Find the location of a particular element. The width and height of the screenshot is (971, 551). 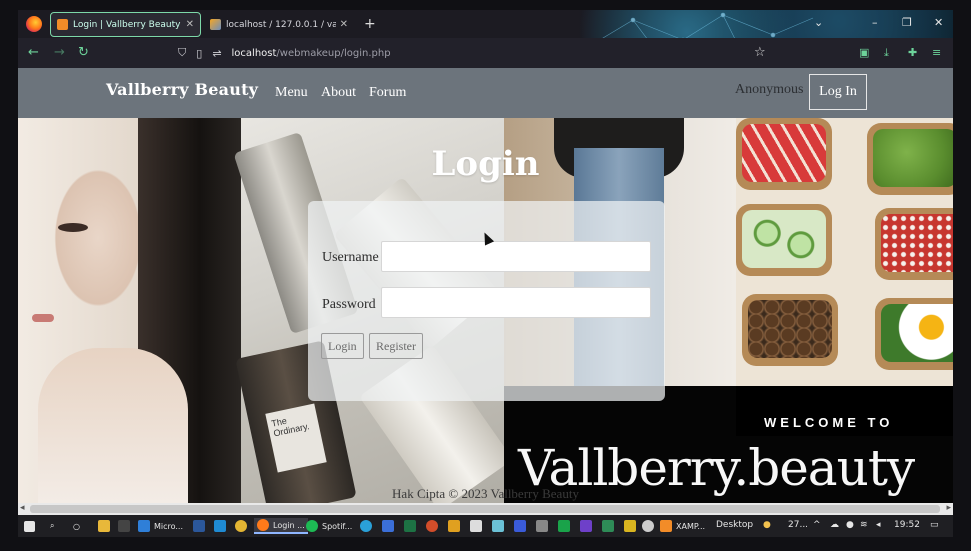

back-arrow-icon: ← is located at coordinates (33, 52).